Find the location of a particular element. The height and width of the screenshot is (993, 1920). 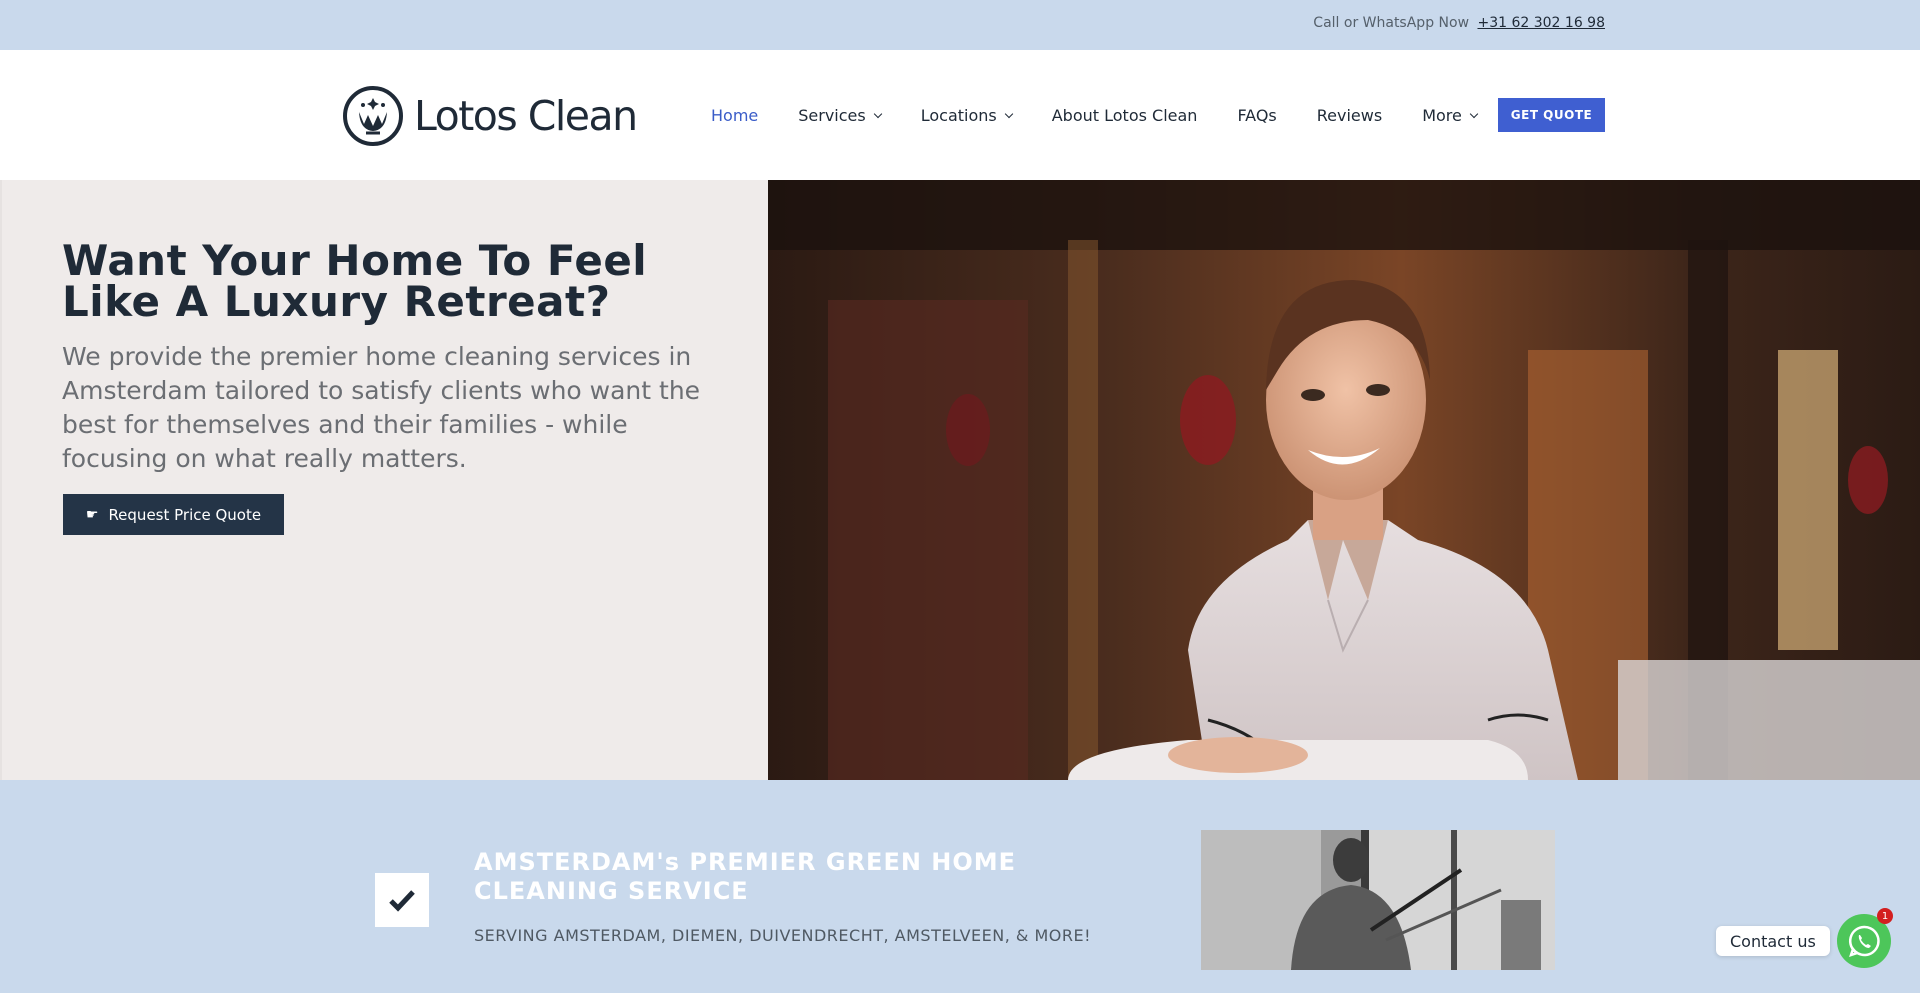

nav-locations-label: Locations is located at coordinates (958, 115).